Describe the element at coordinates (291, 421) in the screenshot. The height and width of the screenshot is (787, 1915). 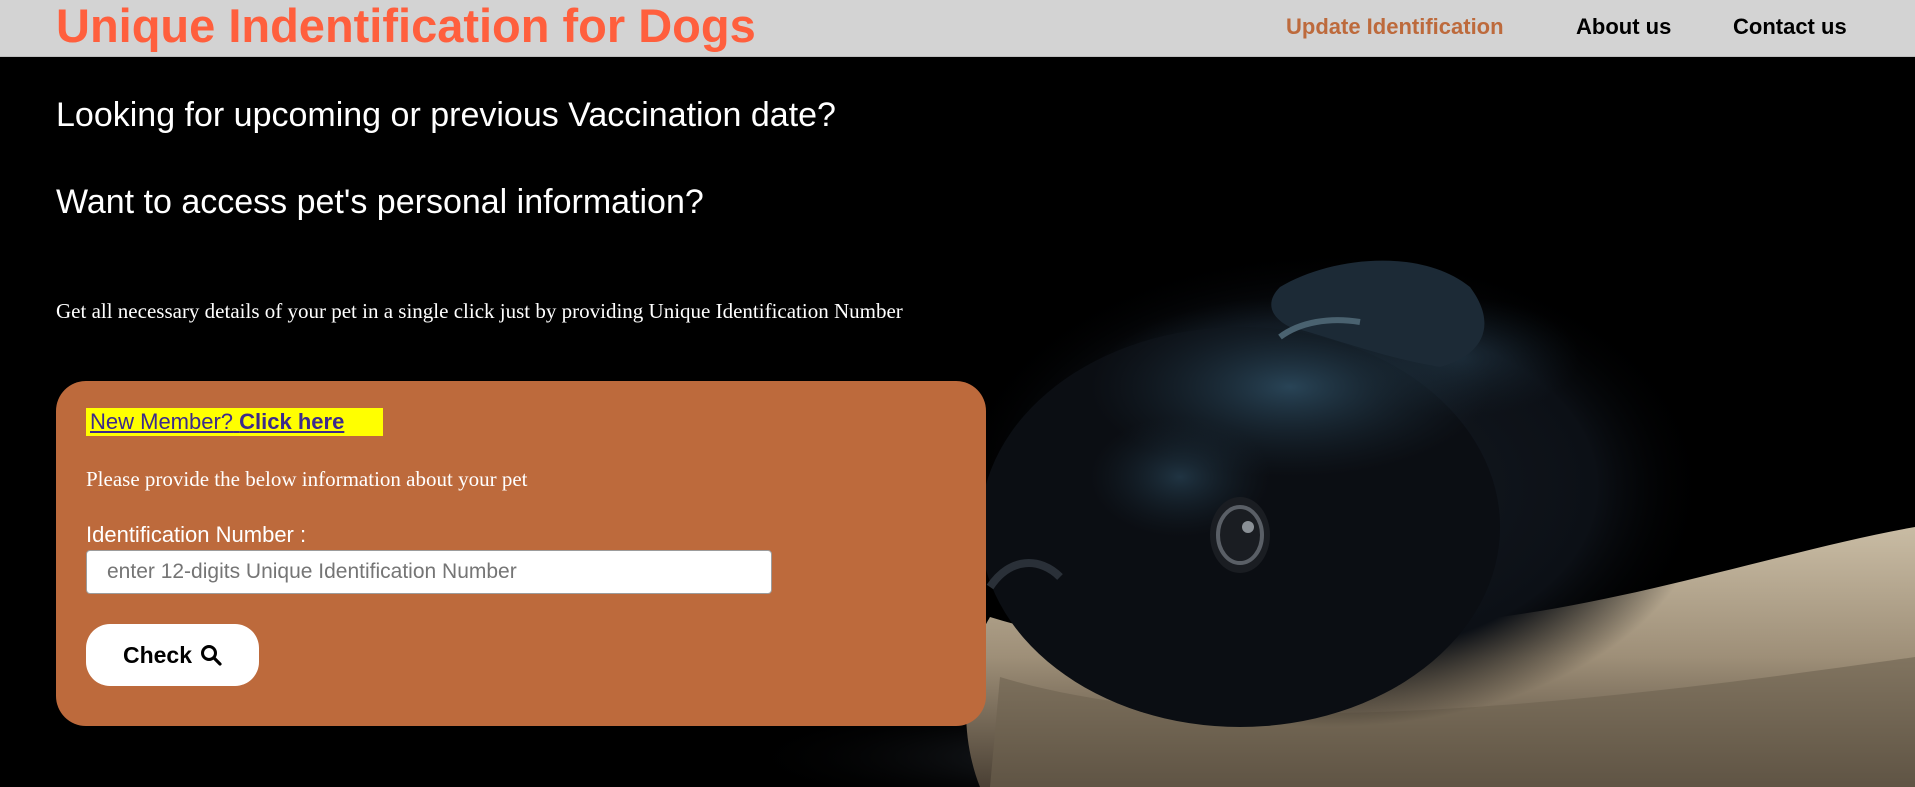
I see `click-here-link: Click here` at that location.